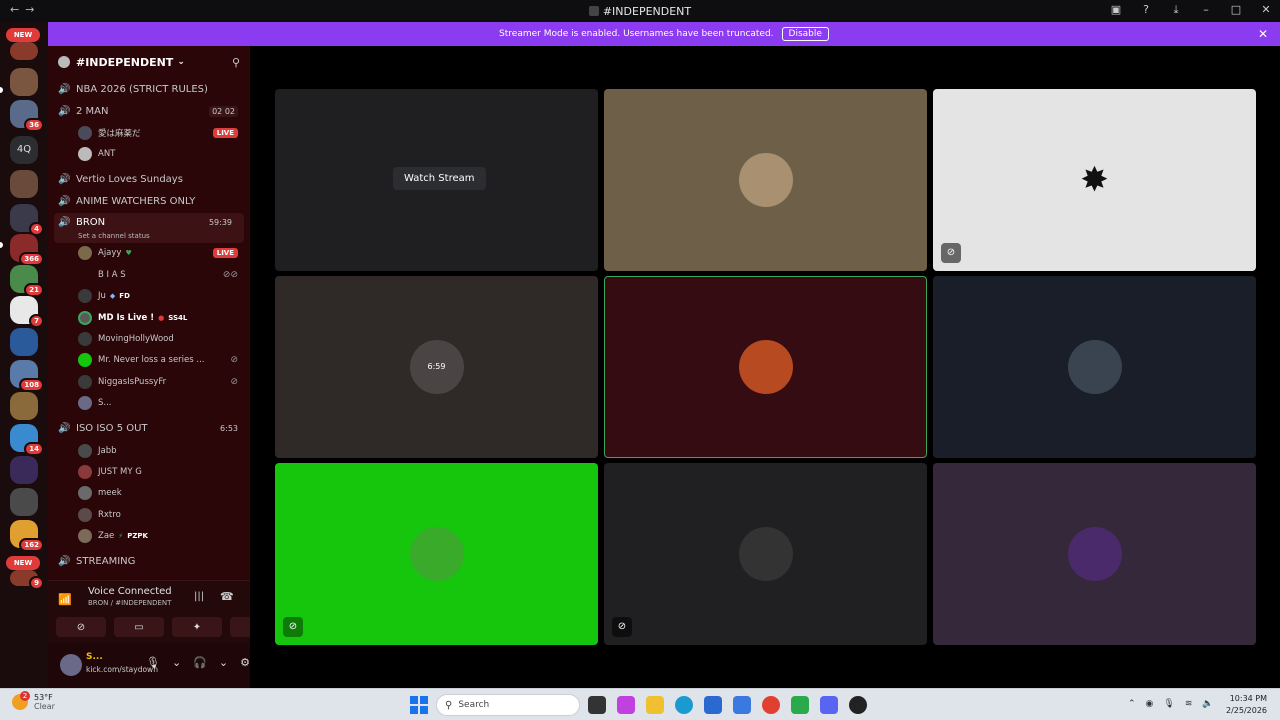  Describe the element at coordinates (27, 580) in the screenshot. I see `server-icon: 9` at that location.